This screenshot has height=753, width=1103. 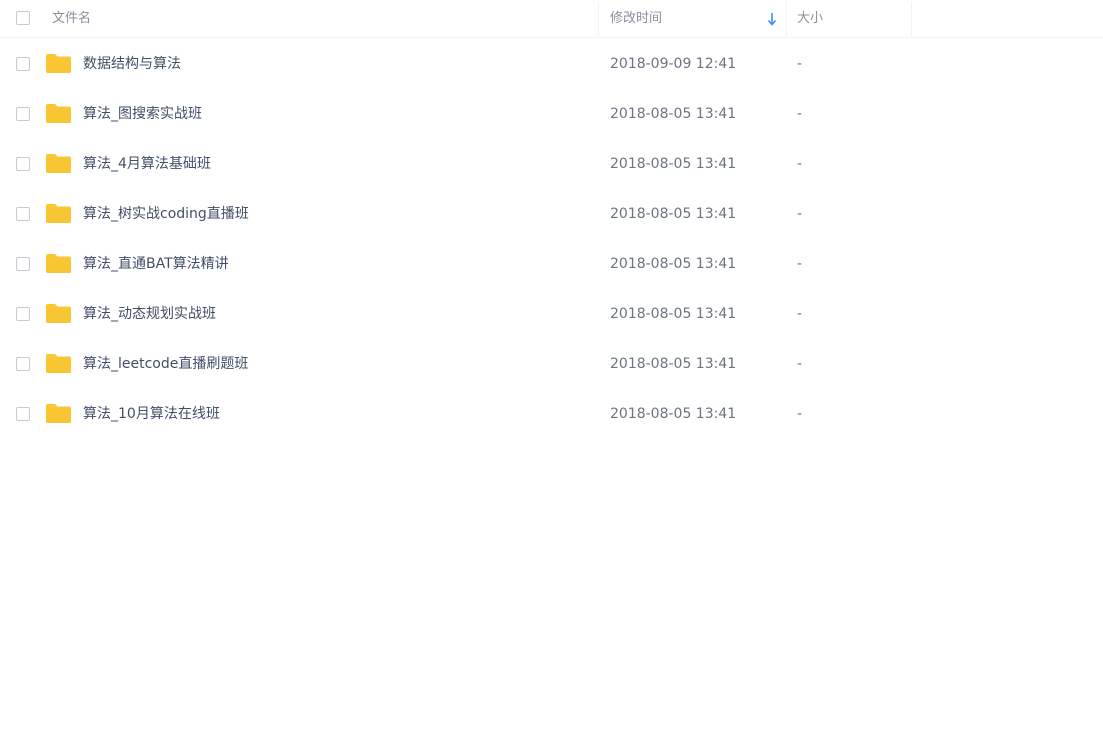 What do you see at coordinates (142, 114) in the screenshot?
I see `file-name-link: 算法_图搜索实战班` at bounding box center [142, 114].